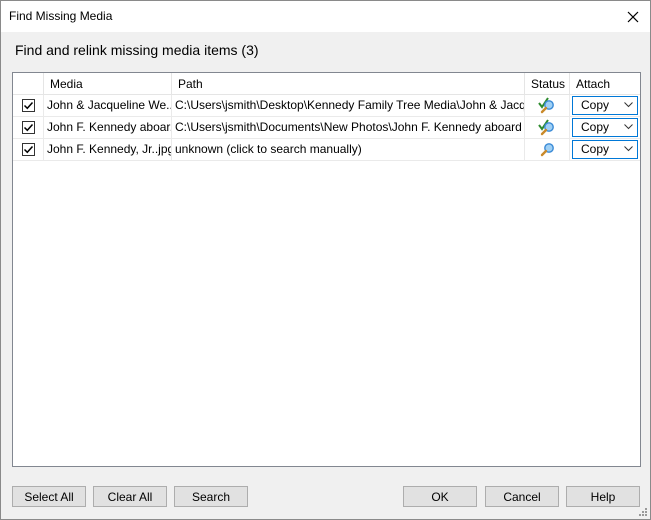  I want to click on magnifier-icon, so click(547, 150).